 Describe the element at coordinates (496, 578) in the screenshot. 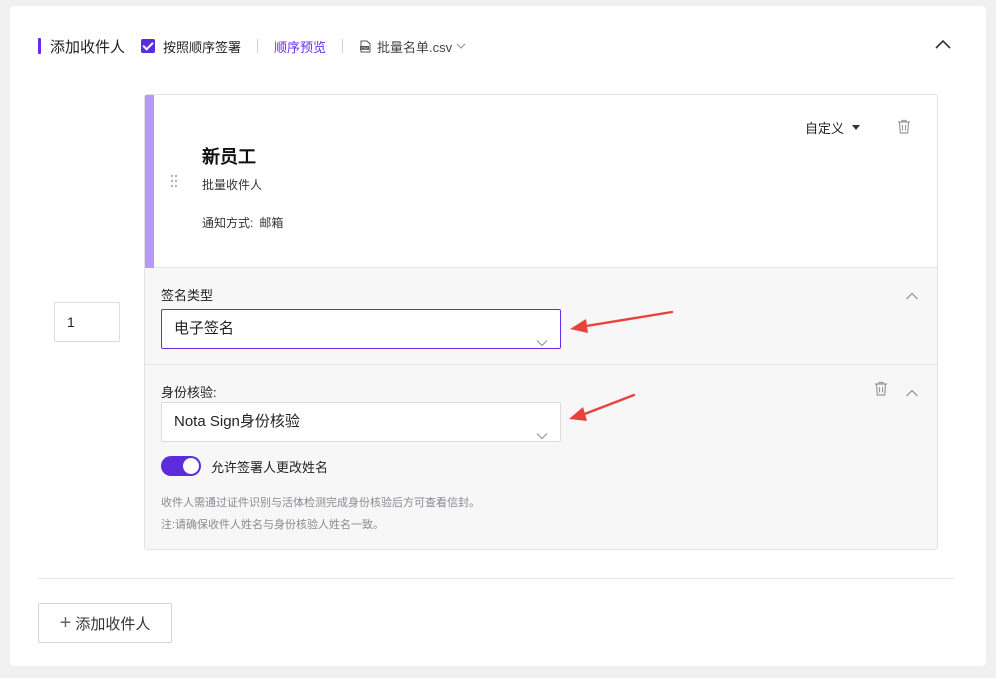

I see `footer-divider` at that location.